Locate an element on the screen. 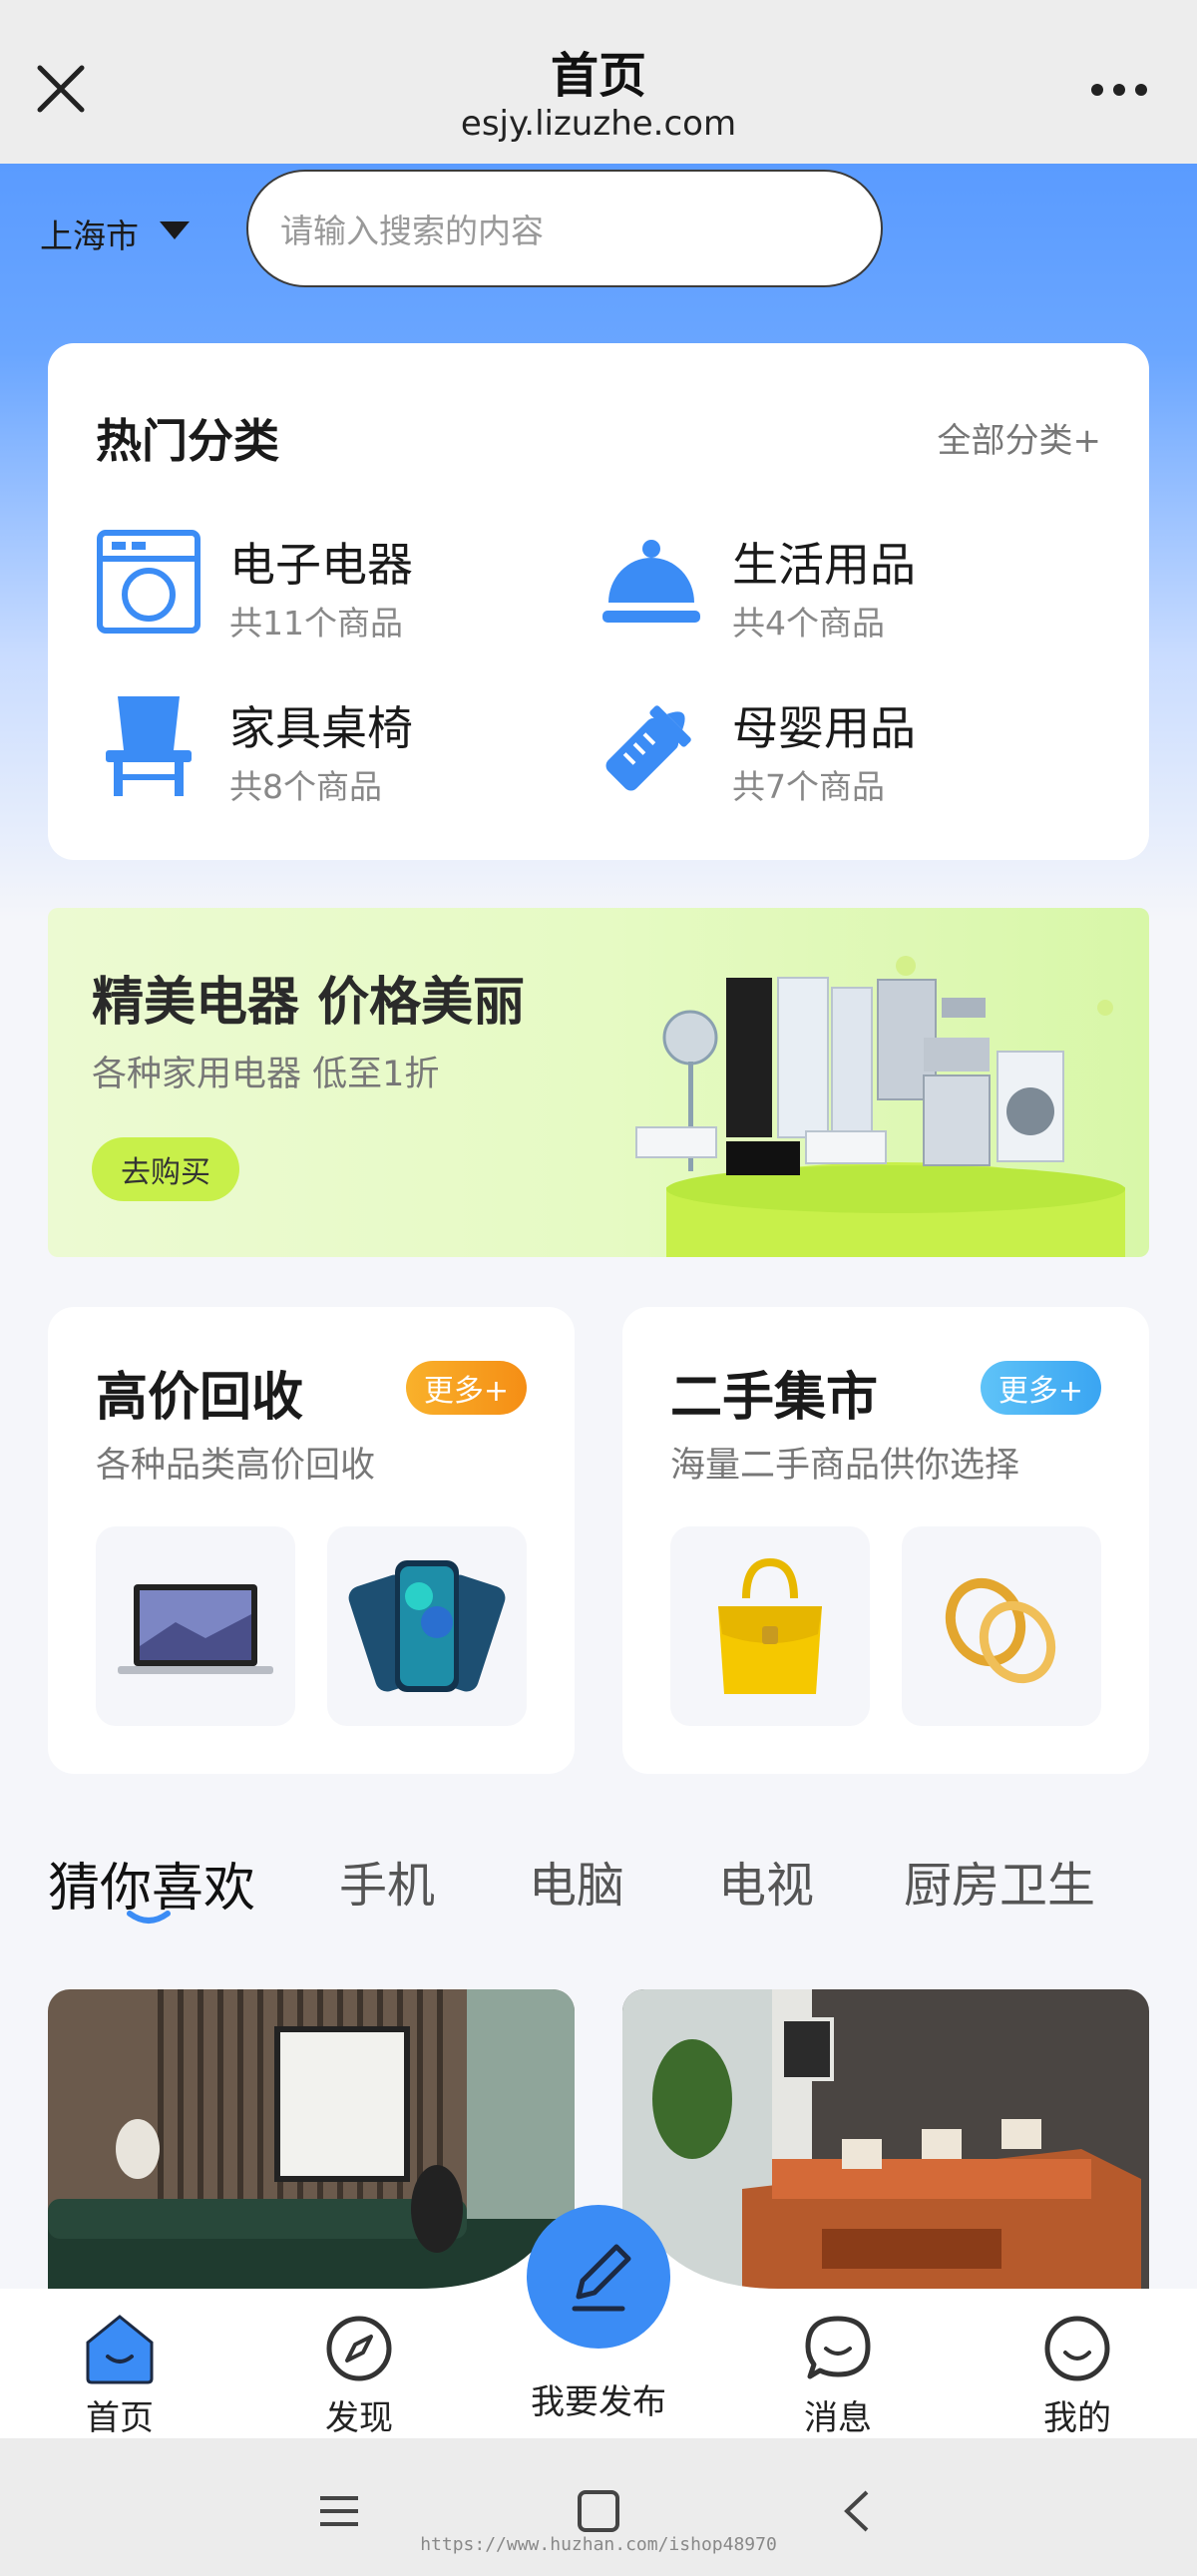  nav-publish: 我要发布 is located at coordinates (598, 2395).